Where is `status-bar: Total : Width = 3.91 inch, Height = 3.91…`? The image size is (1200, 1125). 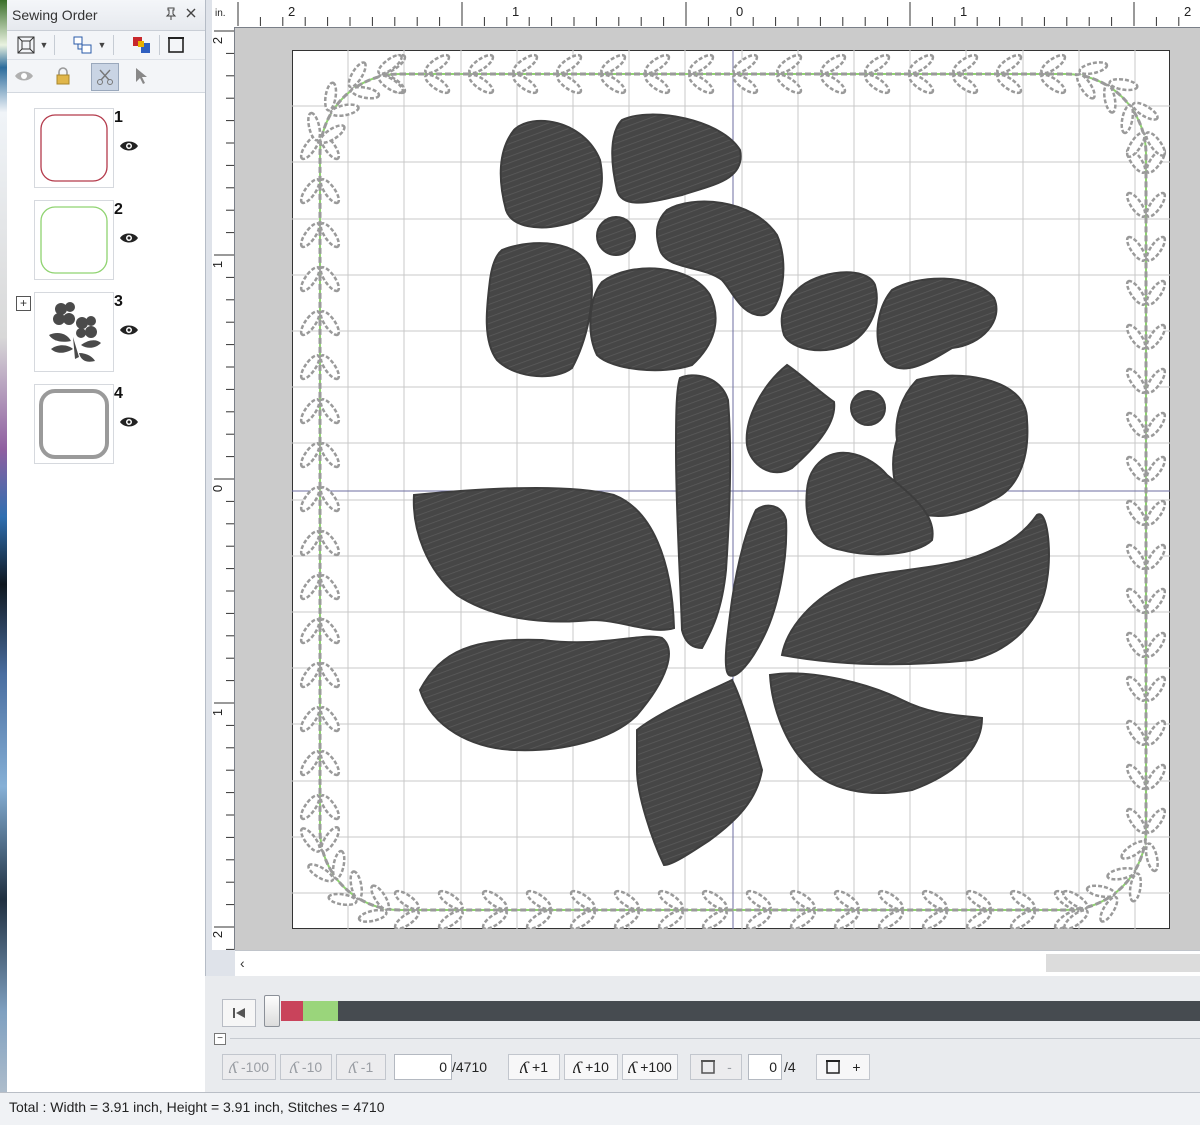
status-bar: Total : Width = 3.91 inch, Height = 3.91… is located at coordinates (600, 1108).